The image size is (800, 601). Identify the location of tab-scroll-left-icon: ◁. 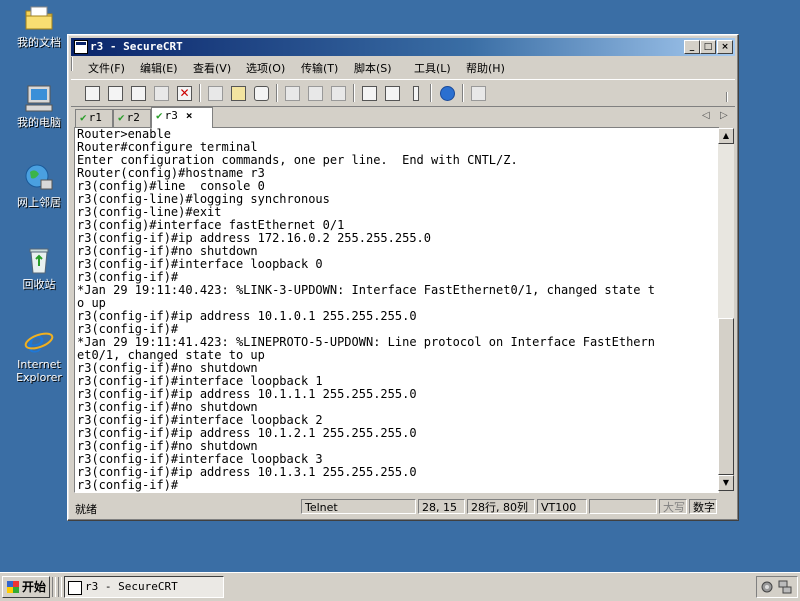
(706, 115).